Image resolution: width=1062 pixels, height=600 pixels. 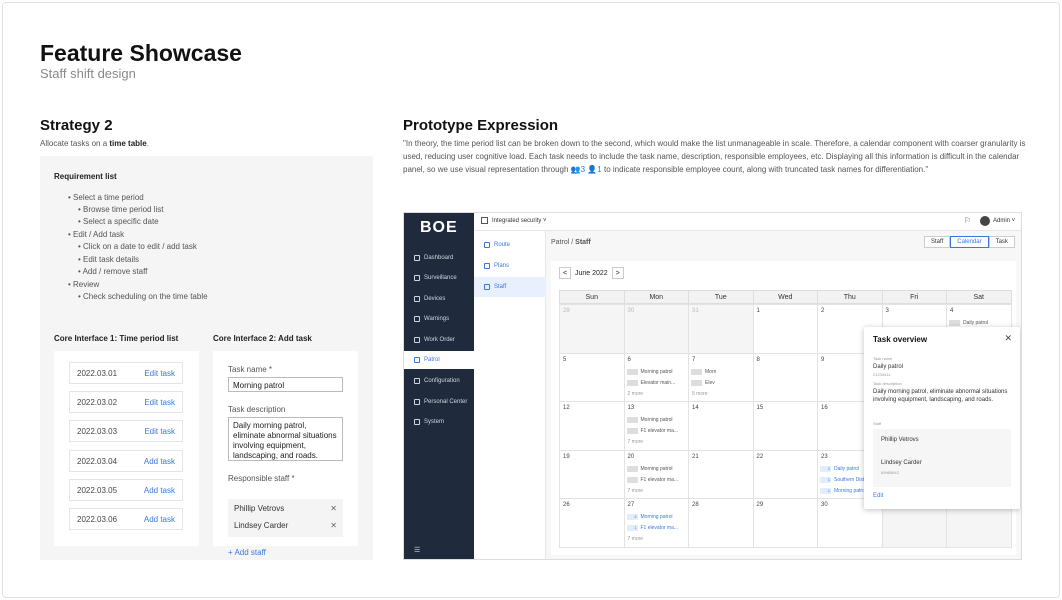 I want to click on task-item: 2 Daily patrol, so click(x=839, y=468).